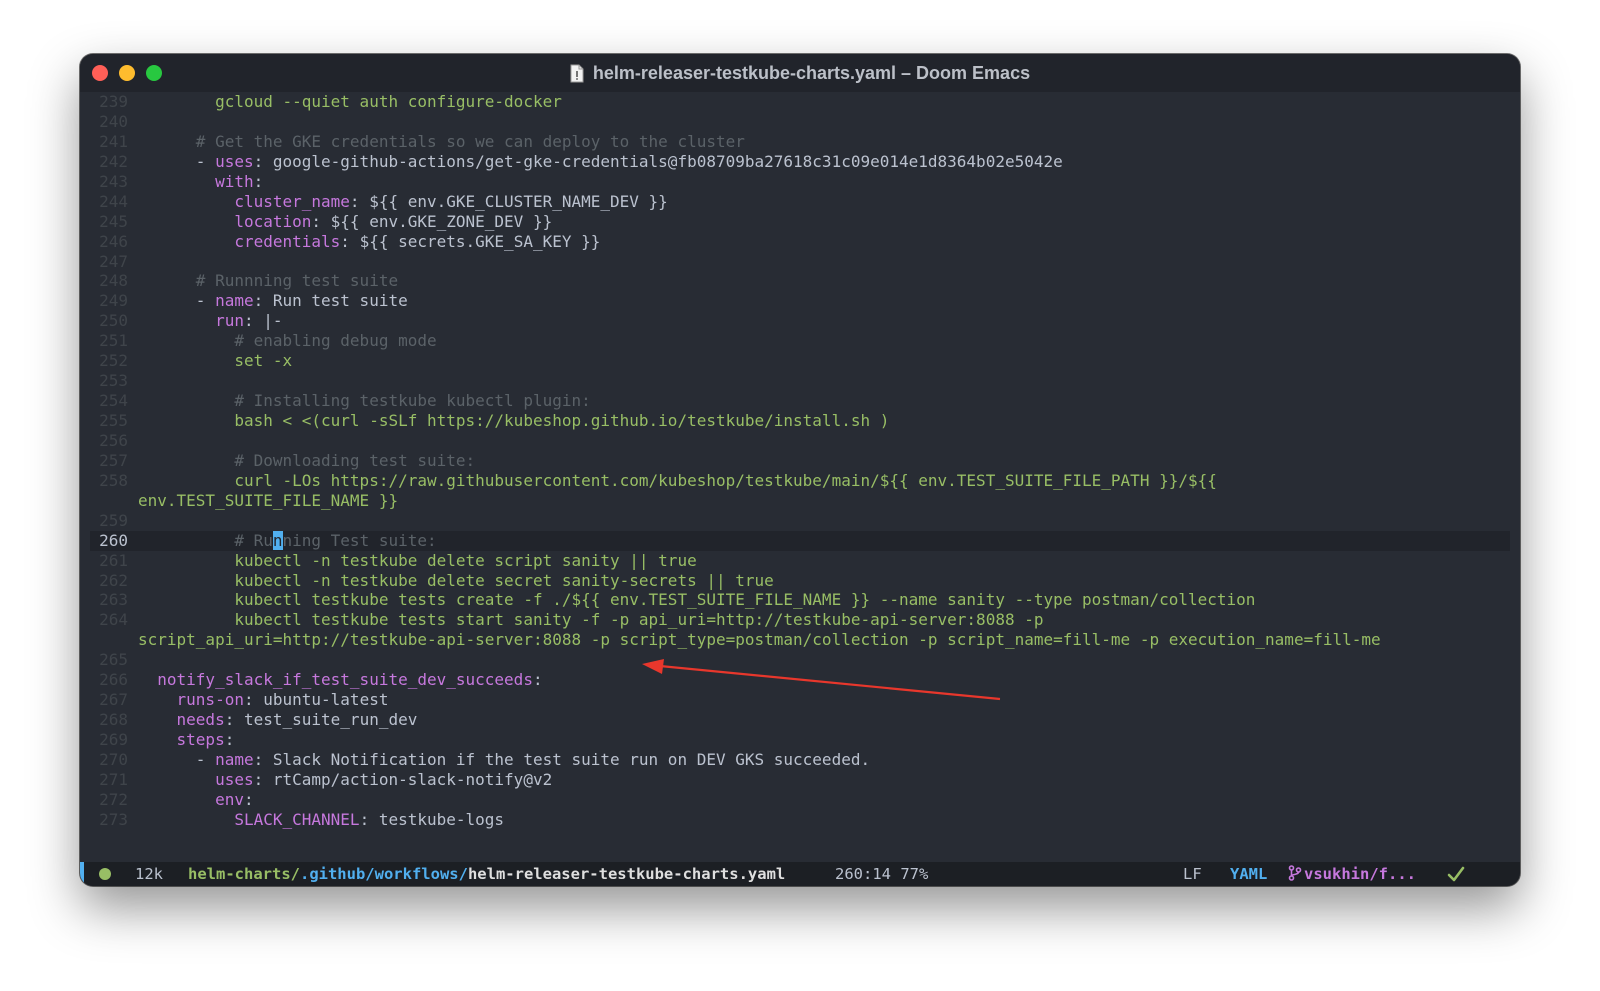 The width and height of the screenshot is (1600, 991). I want to click on code-token: run, so click(229, 321).